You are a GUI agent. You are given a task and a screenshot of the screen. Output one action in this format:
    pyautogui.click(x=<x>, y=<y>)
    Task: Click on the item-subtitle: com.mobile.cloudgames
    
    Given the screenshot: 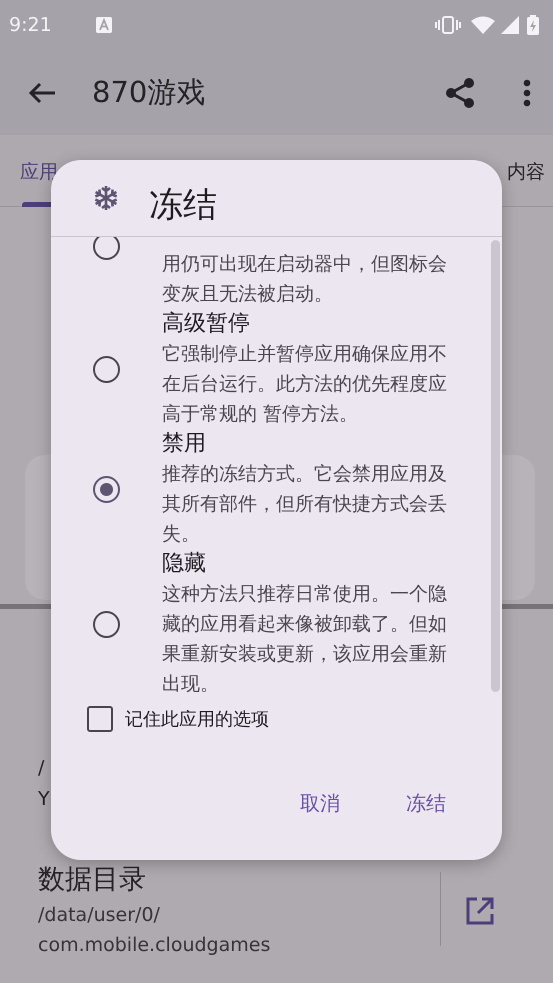 What is the action you would take?
    pyautogui.click(x=154, y=945)
    